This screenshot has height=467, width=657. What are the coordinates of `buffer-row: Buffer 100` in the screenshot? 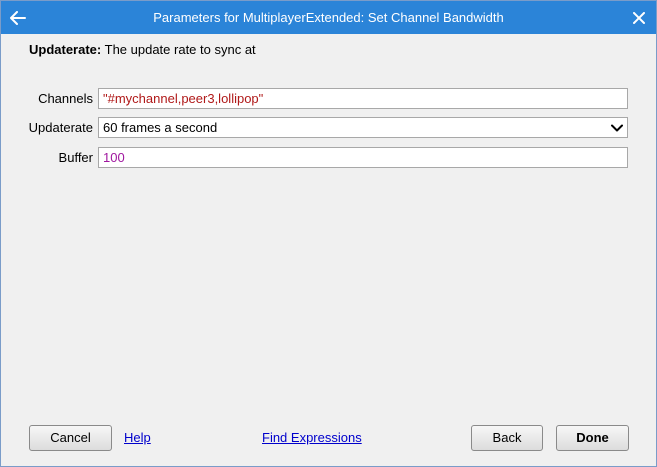 It's located at (328, 158).